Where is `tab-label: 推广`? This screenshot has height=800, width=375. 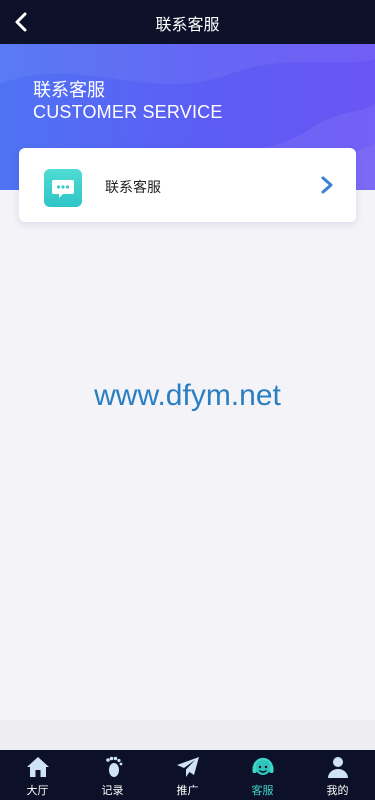
tab-label: 推广 is located at coordinates (187, 790).